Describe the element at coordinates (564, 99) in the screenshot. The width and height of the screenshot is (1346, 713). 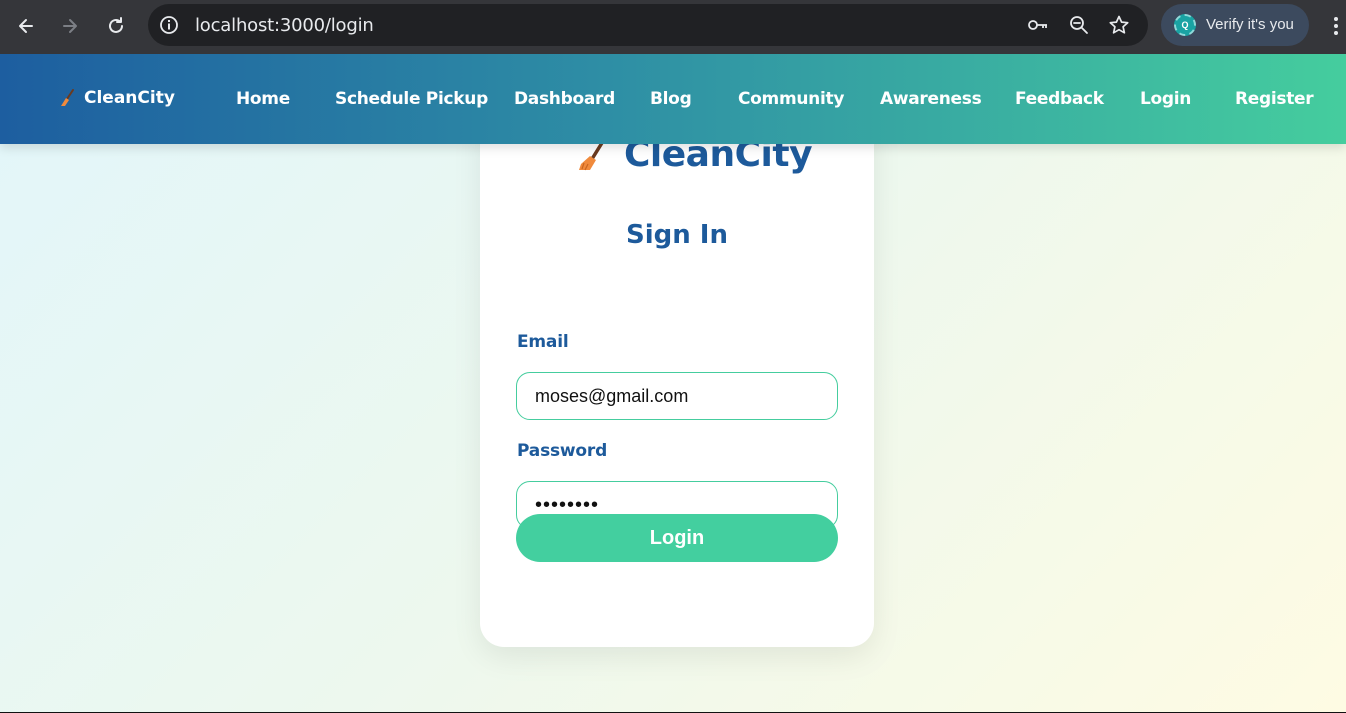
I see `nav-link-dashboard: Dashboard` at that location.